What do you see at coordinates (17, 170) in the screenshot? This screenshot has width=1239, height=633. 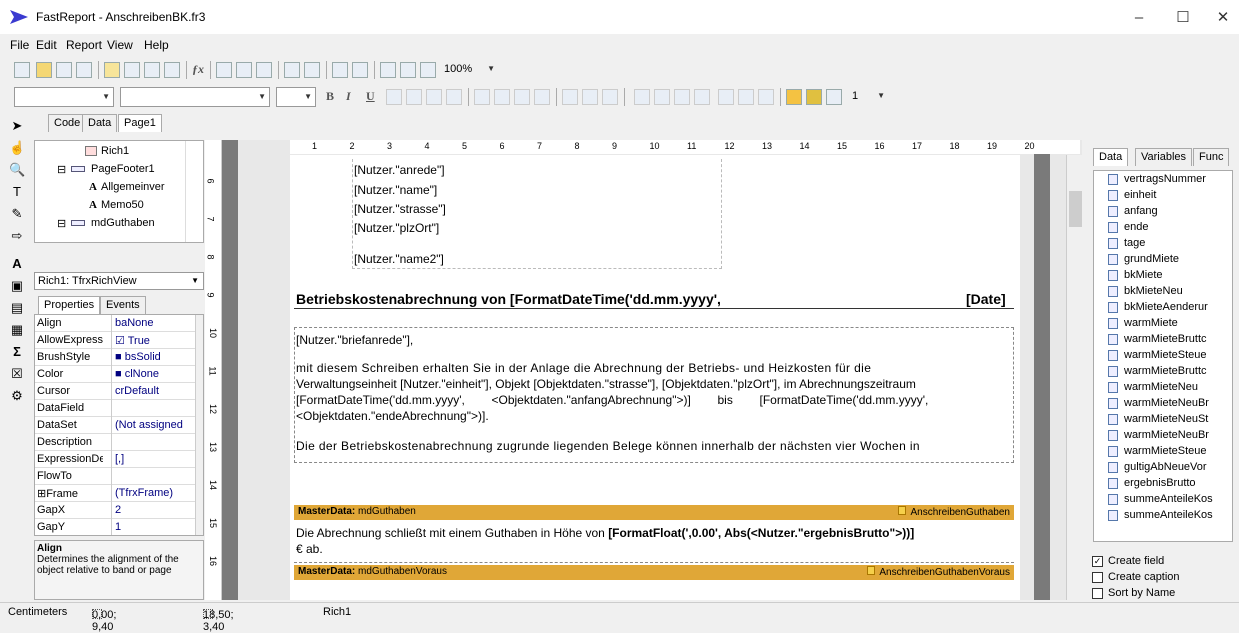 I see `zoom-tool-icon: 🔍` at bounding box center [17, 170].